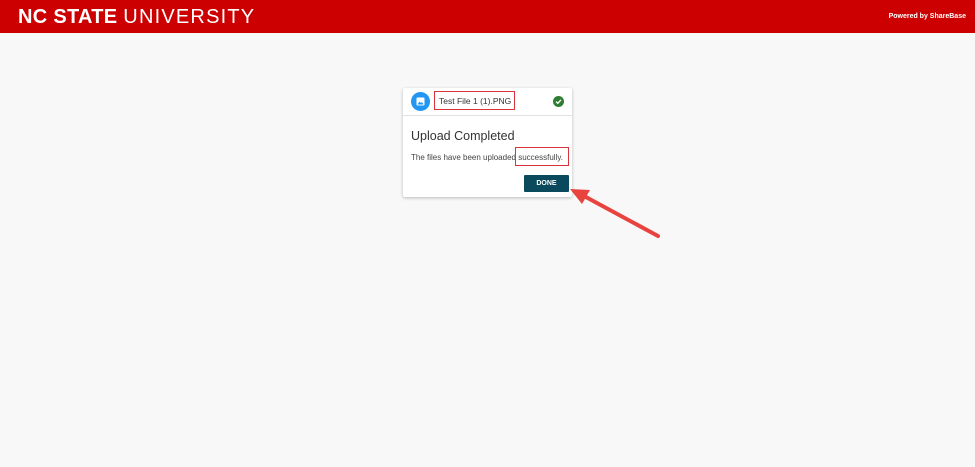 The image size is (975, 467). What do you see at coordinates (475, 101) in the screenshot?
I see `file-name: Test File 1 (1).PNG` at bounding box center [475, 101].